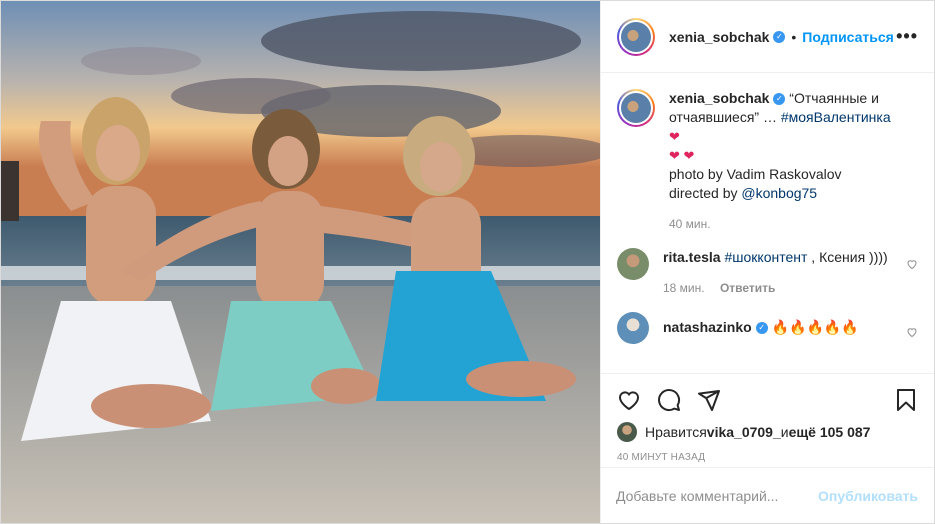 The height and width of the screenshot is (524, 935). What do you see at coordinates (719, 37) in the screenshot?
I see `author-username: xenia_sobchak` at bounding box center [719, 37].